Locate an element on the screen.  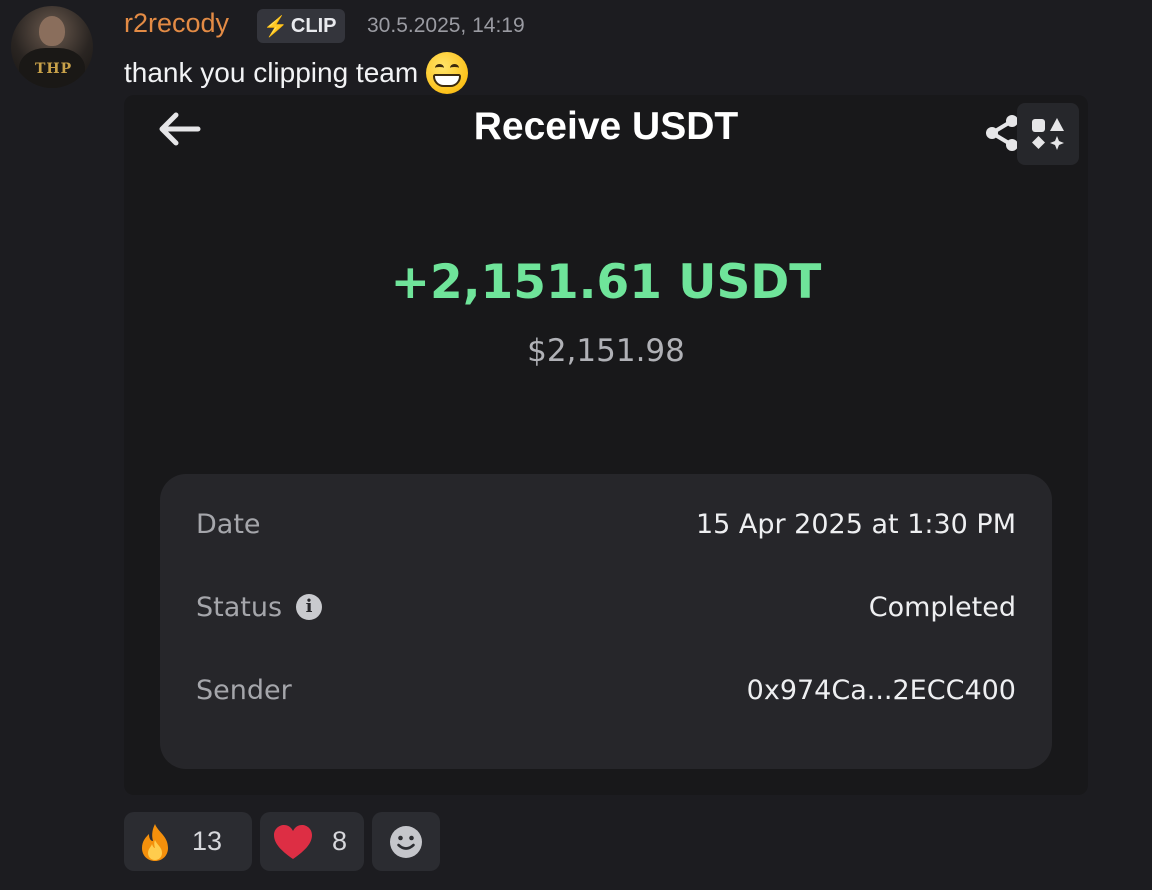
page-title: Receive USDT is located at coordinates (606, 126).